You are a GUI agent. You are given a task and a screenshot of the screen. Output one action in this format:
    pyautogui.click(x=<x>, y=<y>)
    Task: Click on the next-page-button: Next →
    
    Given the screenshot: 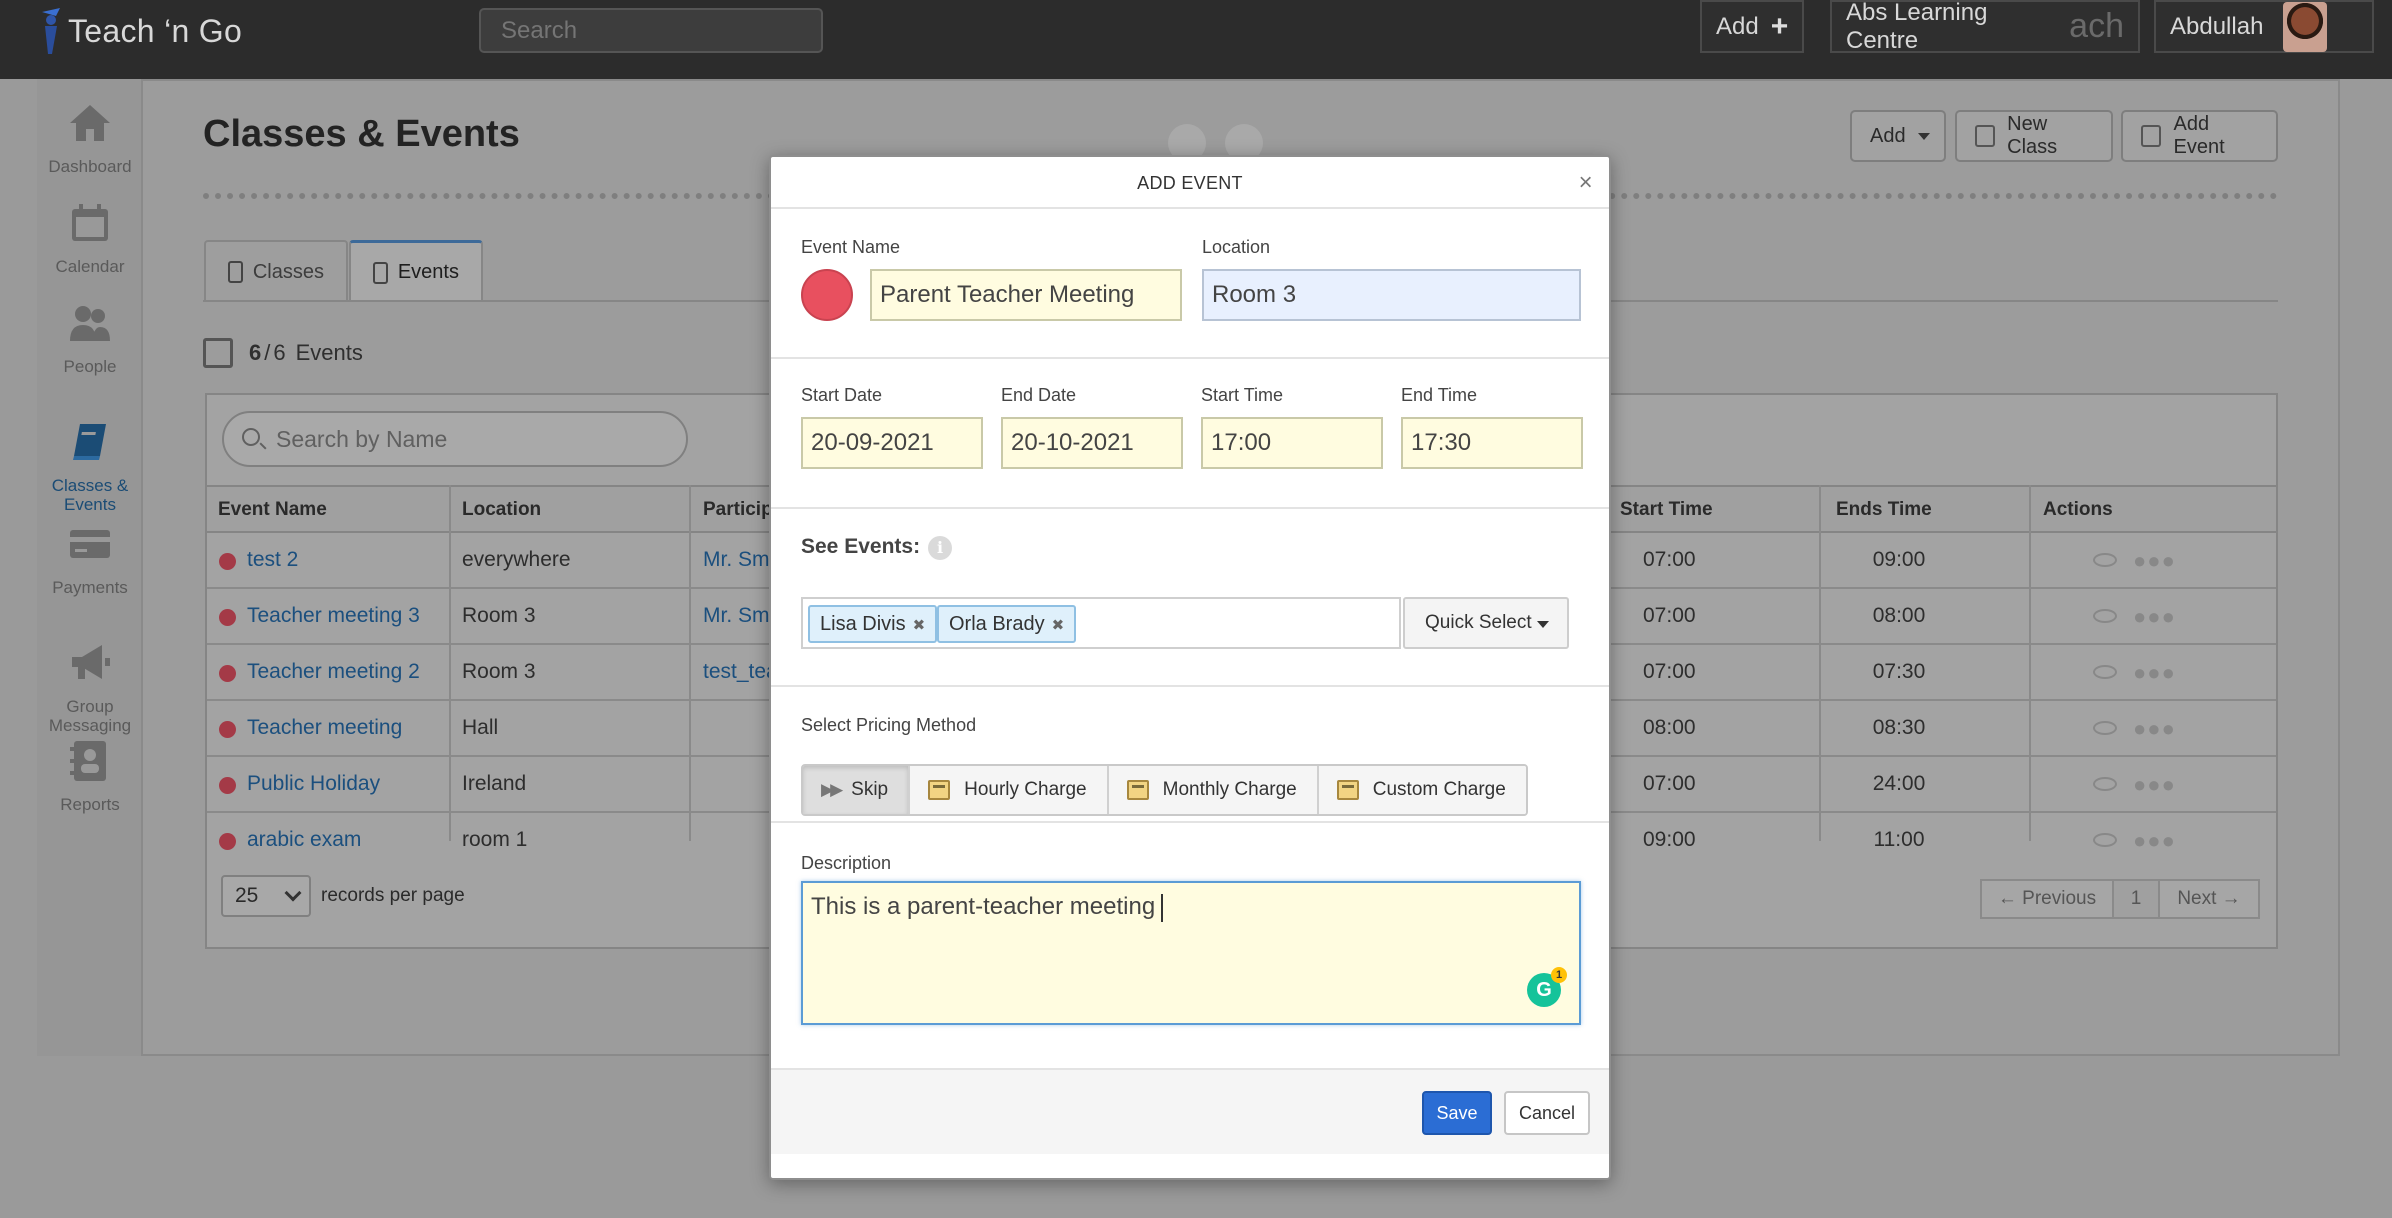 What is the action you would take?
    pyautogui.click(x=2209, y=899)
    